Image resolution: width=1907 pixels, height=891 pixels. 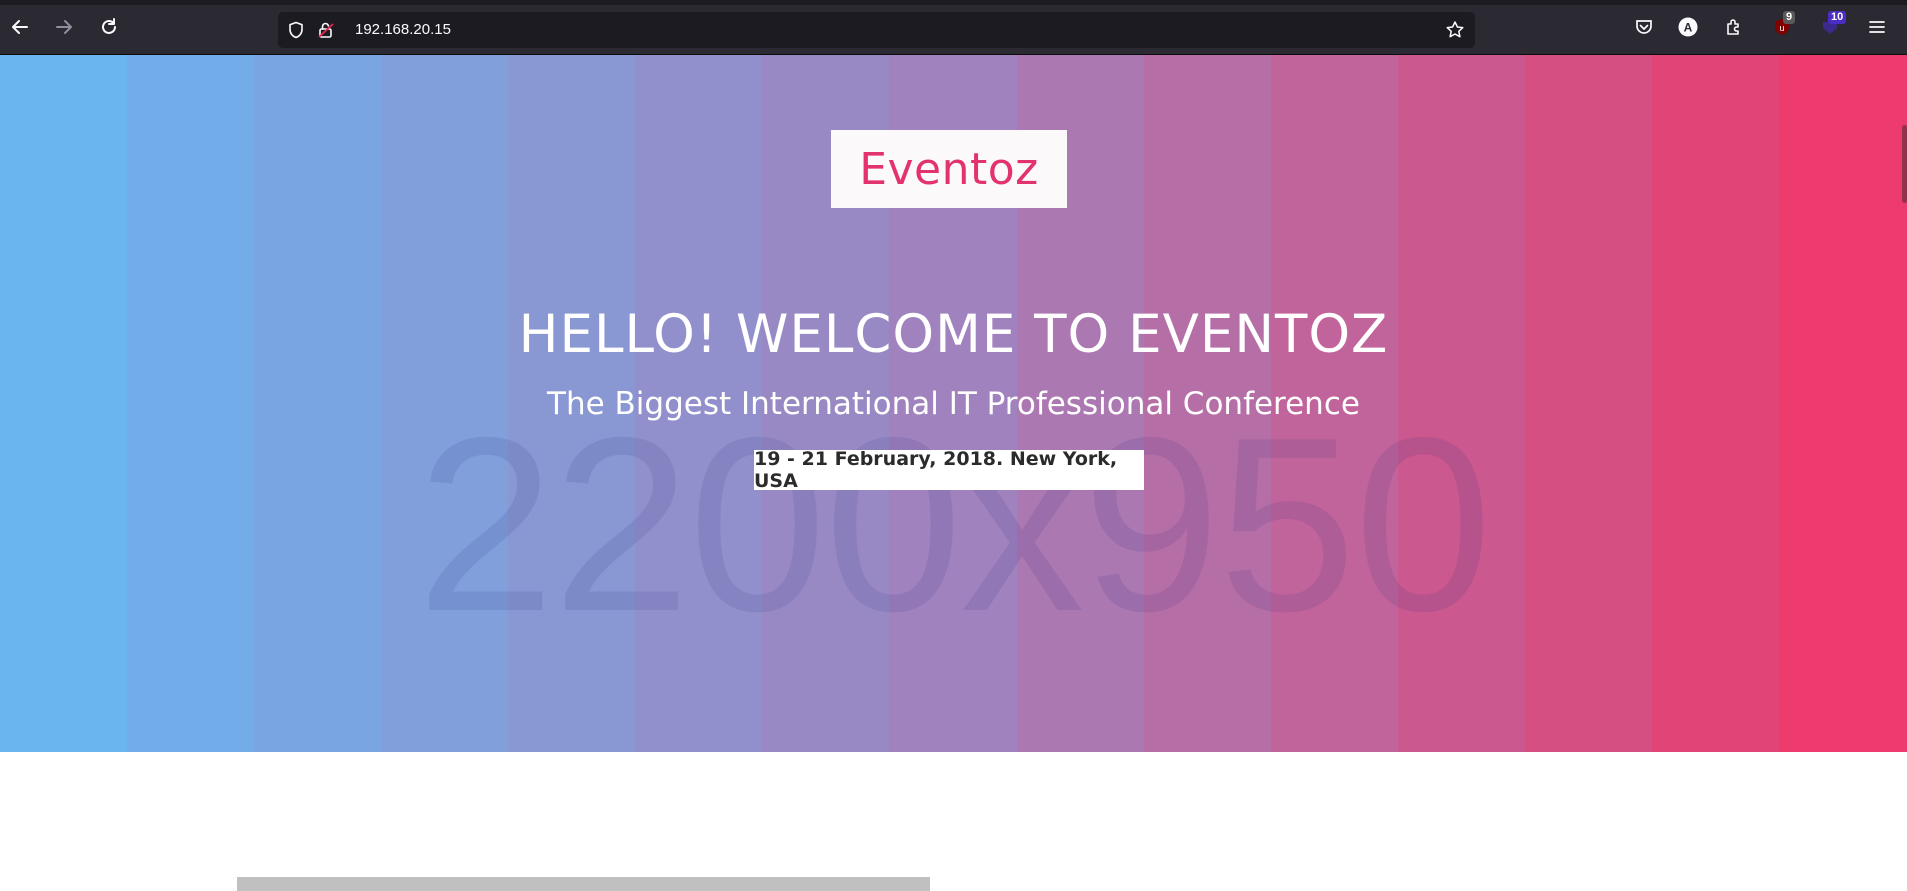 I want to click on back-button, so click(x=20, y=27).